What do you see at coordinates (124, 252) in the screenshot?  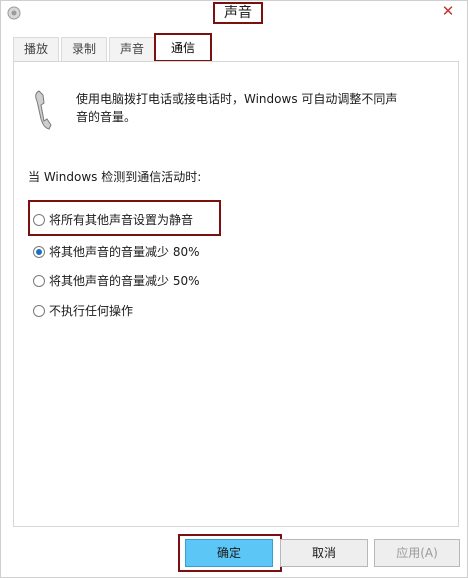 I see `option-reduce-80-label: 将其他声音的音量减少 80%` at bounding box center [124, 252].